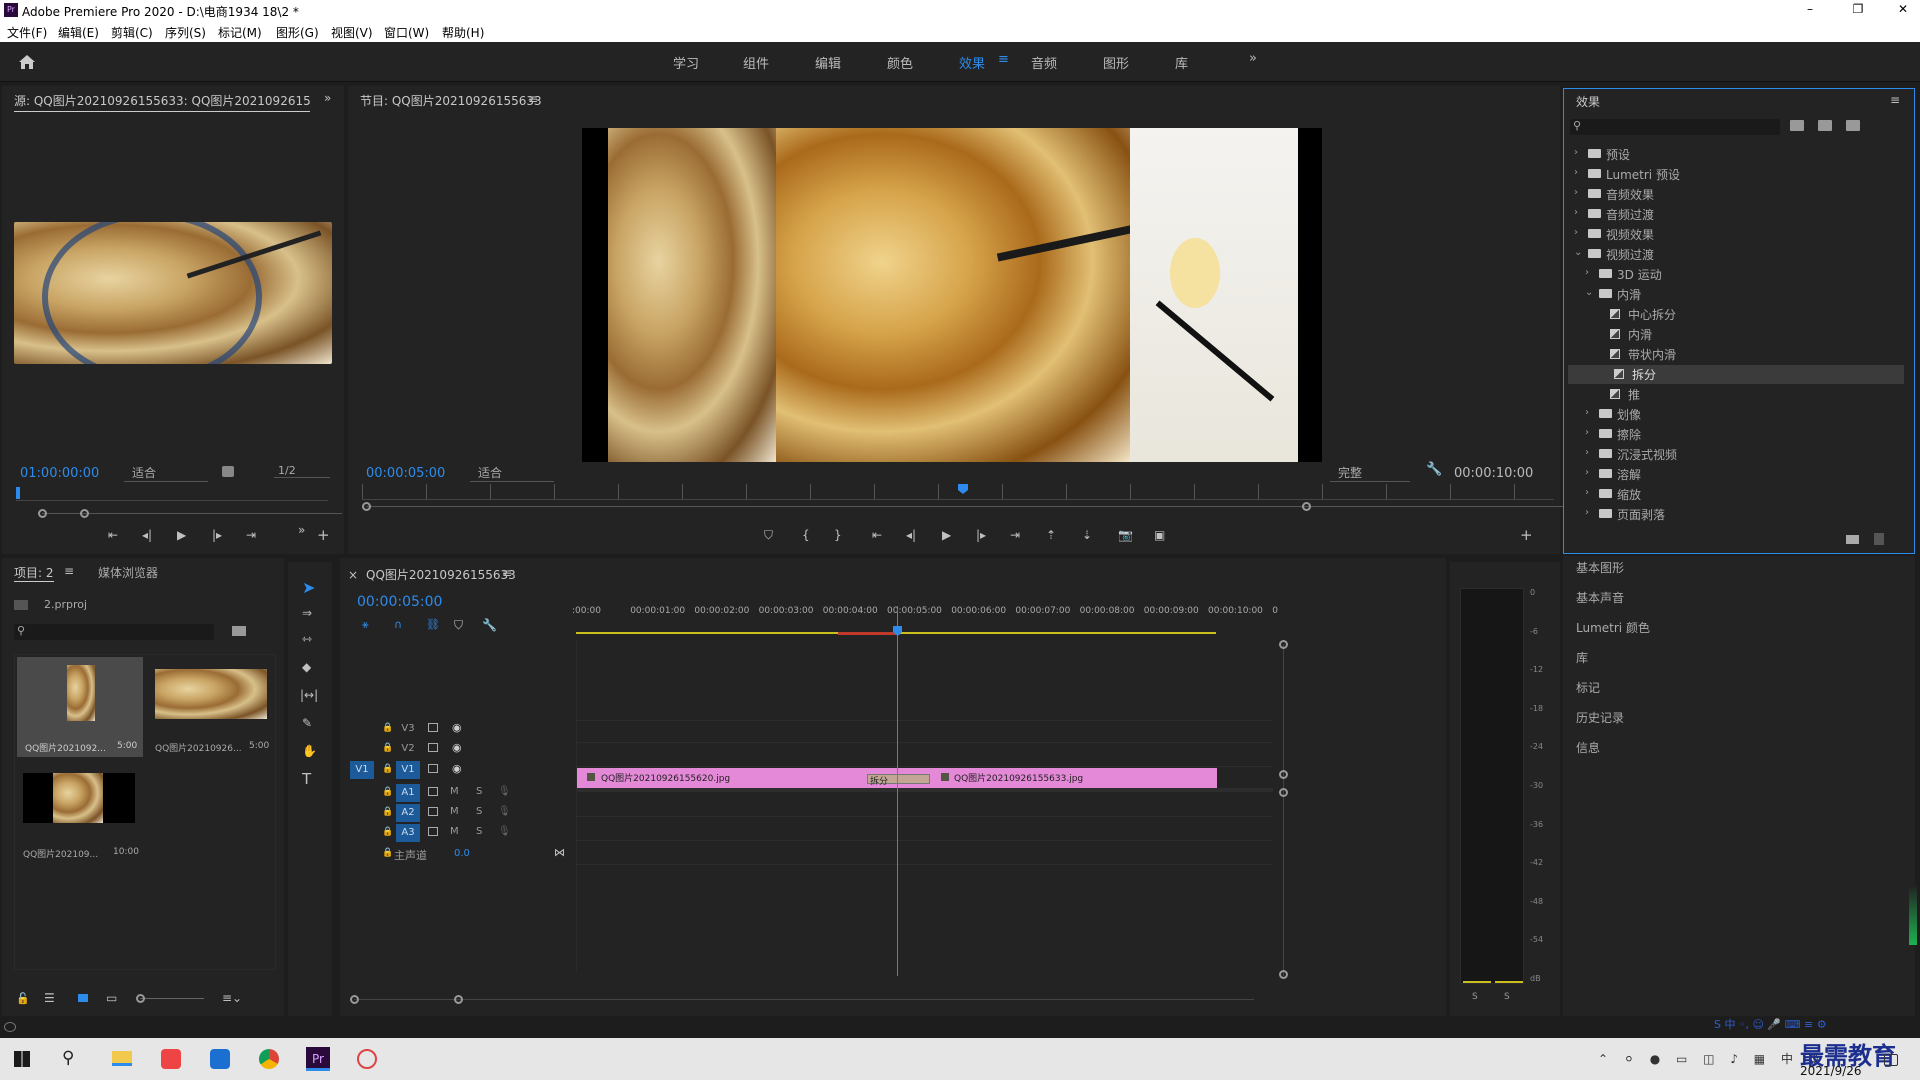  What do you see at coordinates (1116, 62) in the screenshot?
I see `workspace-graphics: 图形` at bounding box center [1116, 62].